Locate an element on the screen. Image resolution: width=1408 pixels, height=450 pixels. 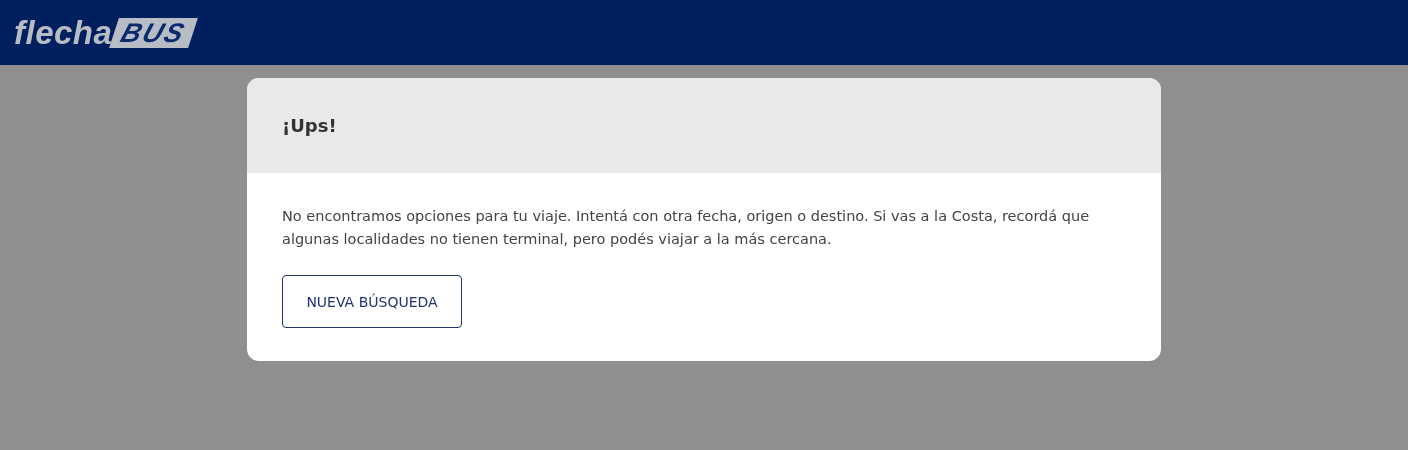
new-search-button: NUEVA BÚSQUEDA is located at coordinates (372, 301).